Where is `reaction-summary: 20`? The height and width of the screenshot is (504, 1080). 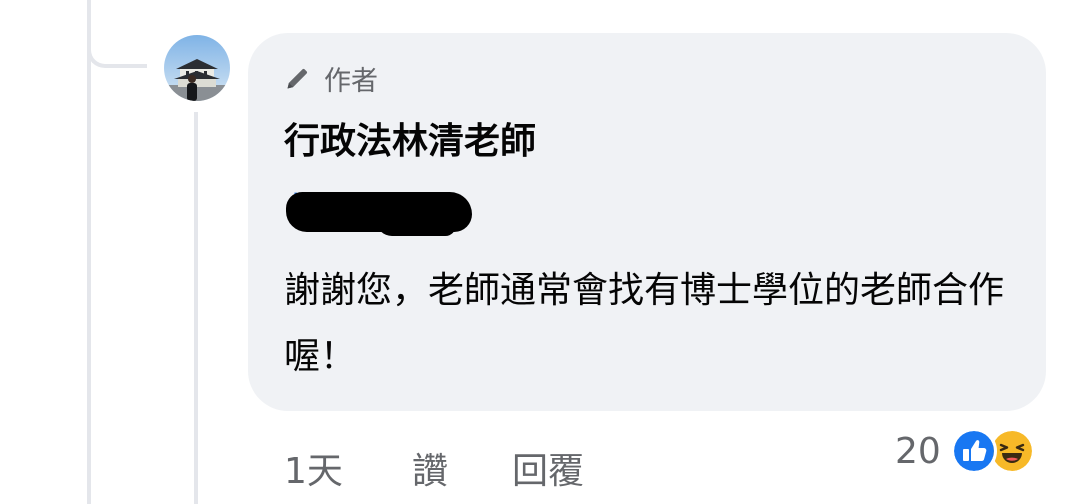 reaction-summary: 20 is located at coordinates (965, 451).